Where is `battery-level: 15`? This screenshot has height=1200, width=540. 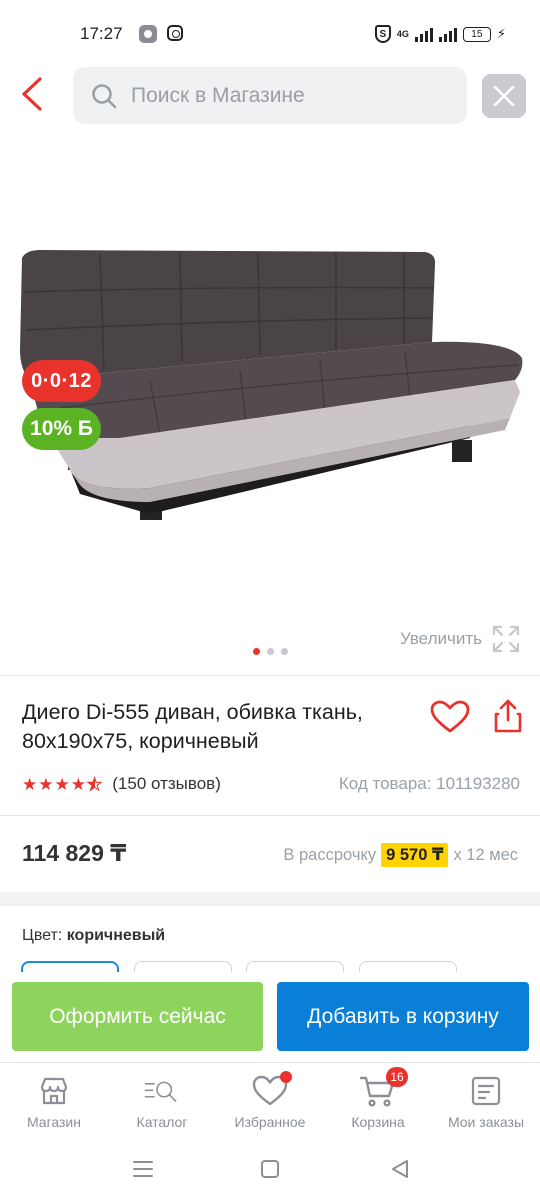
battery-level: 15 is located at coordinates (477, 34).